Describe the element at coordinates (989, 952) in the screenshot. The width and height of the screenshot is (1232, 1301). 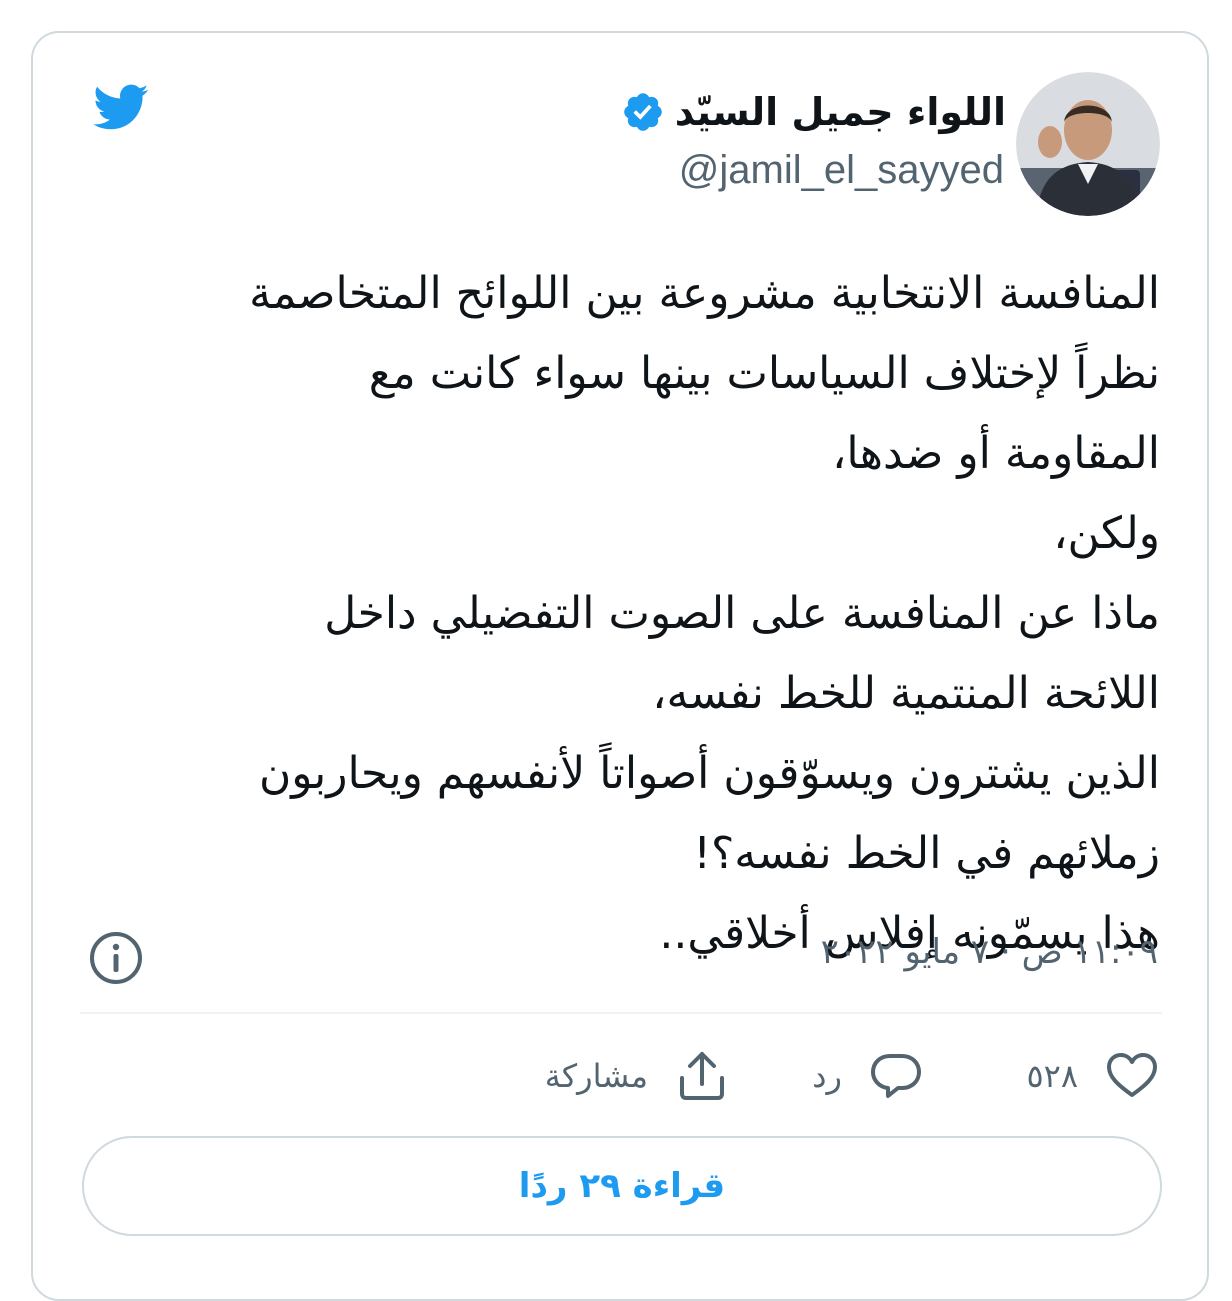
I see `tweet-timestamp: ١١:٠٩ ص · ٧ مايو ٢٠٢٢` at that location.